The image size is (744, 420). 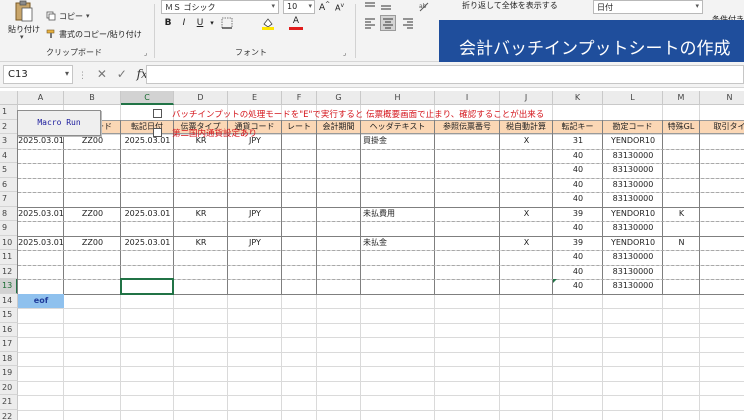 What do you see at coordinates (526, 98) in the screenshot?
I see `column-header-j: J` at bounding box center [526, 98].